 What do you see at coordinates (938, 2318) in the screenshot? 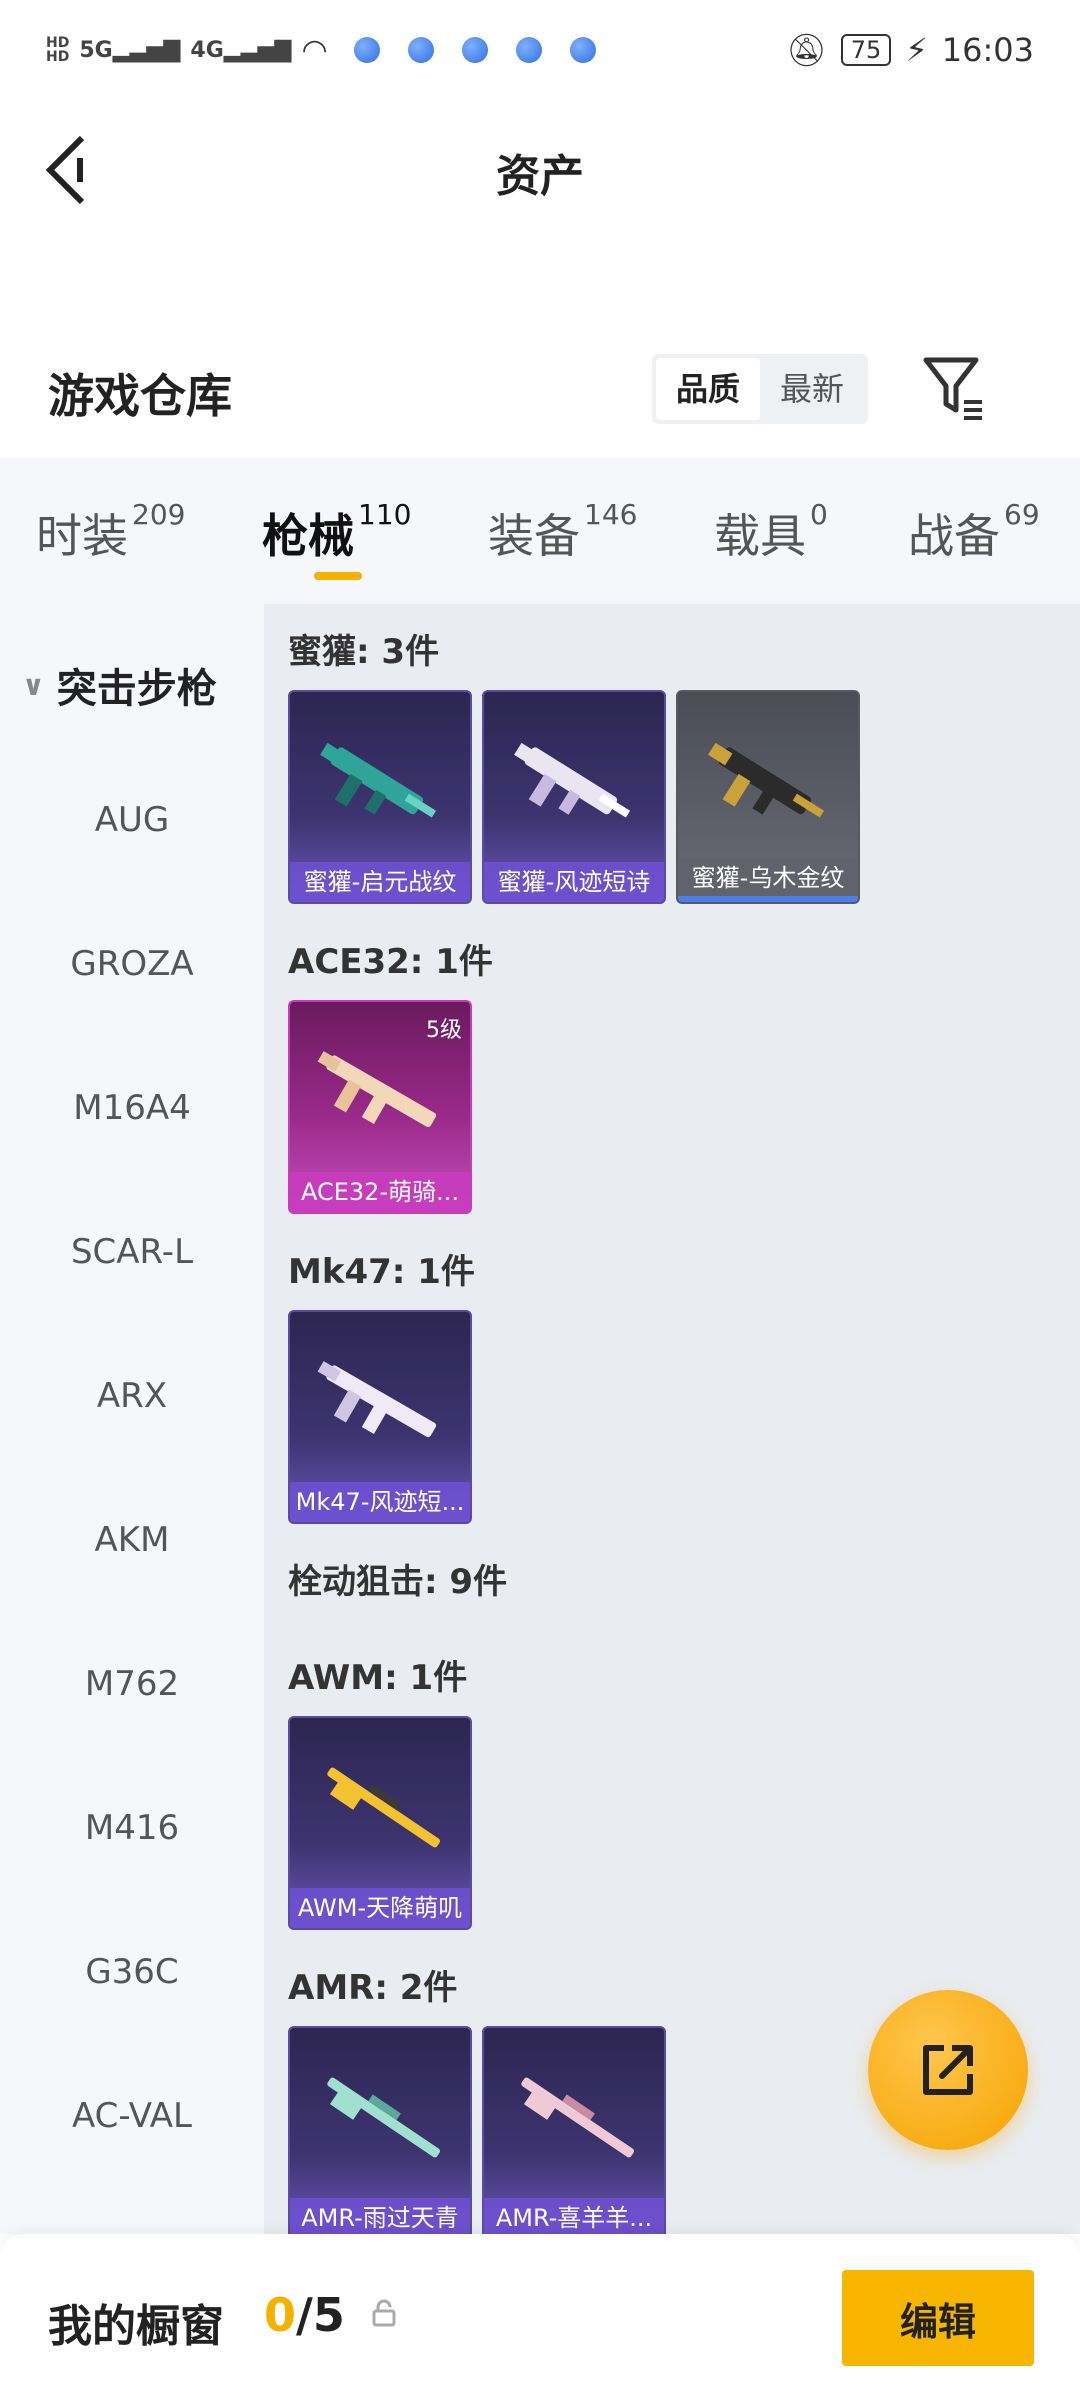
I see `edit-button: 编辑` at bounding box center [938, 2318].